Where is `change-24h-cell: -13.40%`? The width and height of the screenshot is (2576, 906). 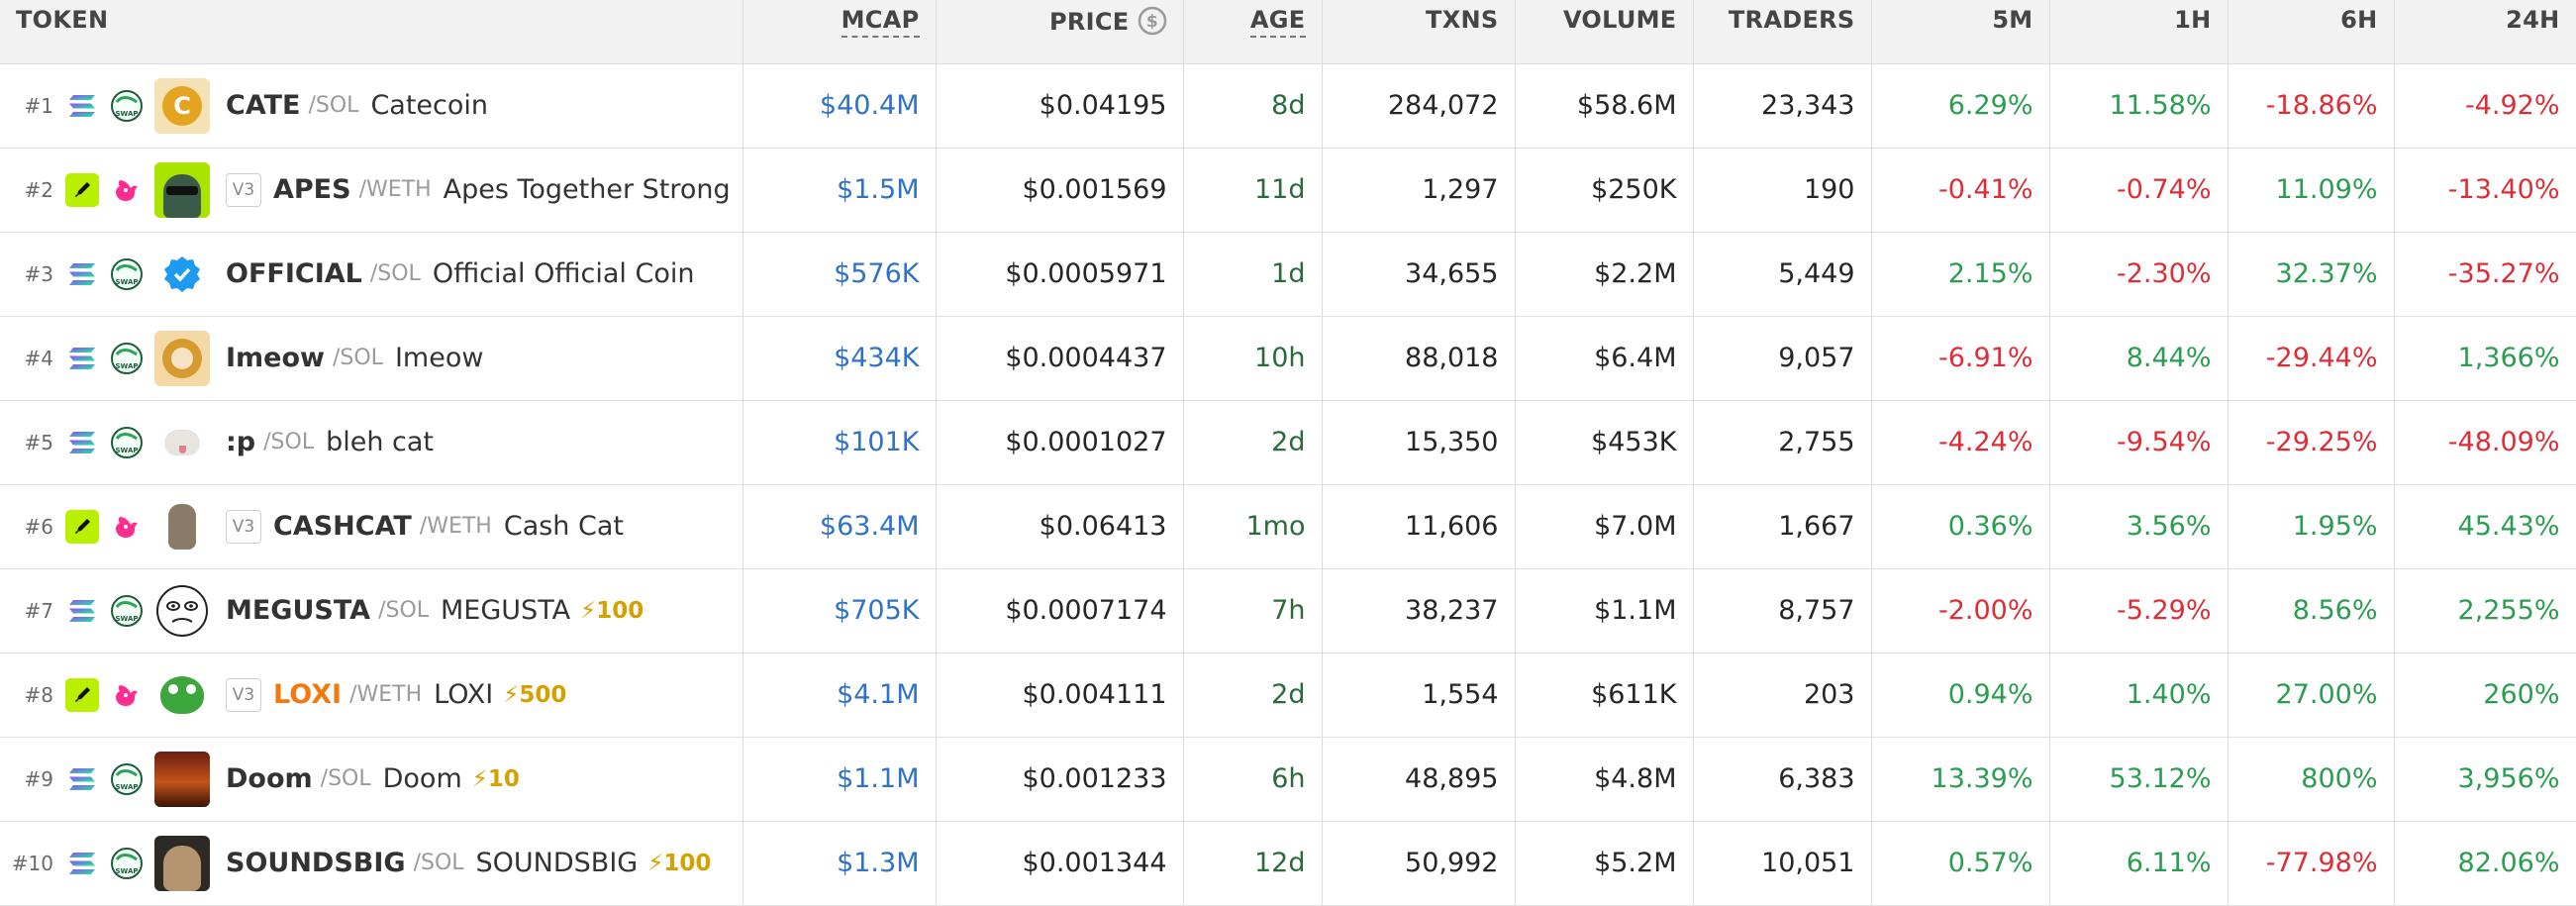 change-24h-cell: -13.40% is located at coordinates (2485, 190).